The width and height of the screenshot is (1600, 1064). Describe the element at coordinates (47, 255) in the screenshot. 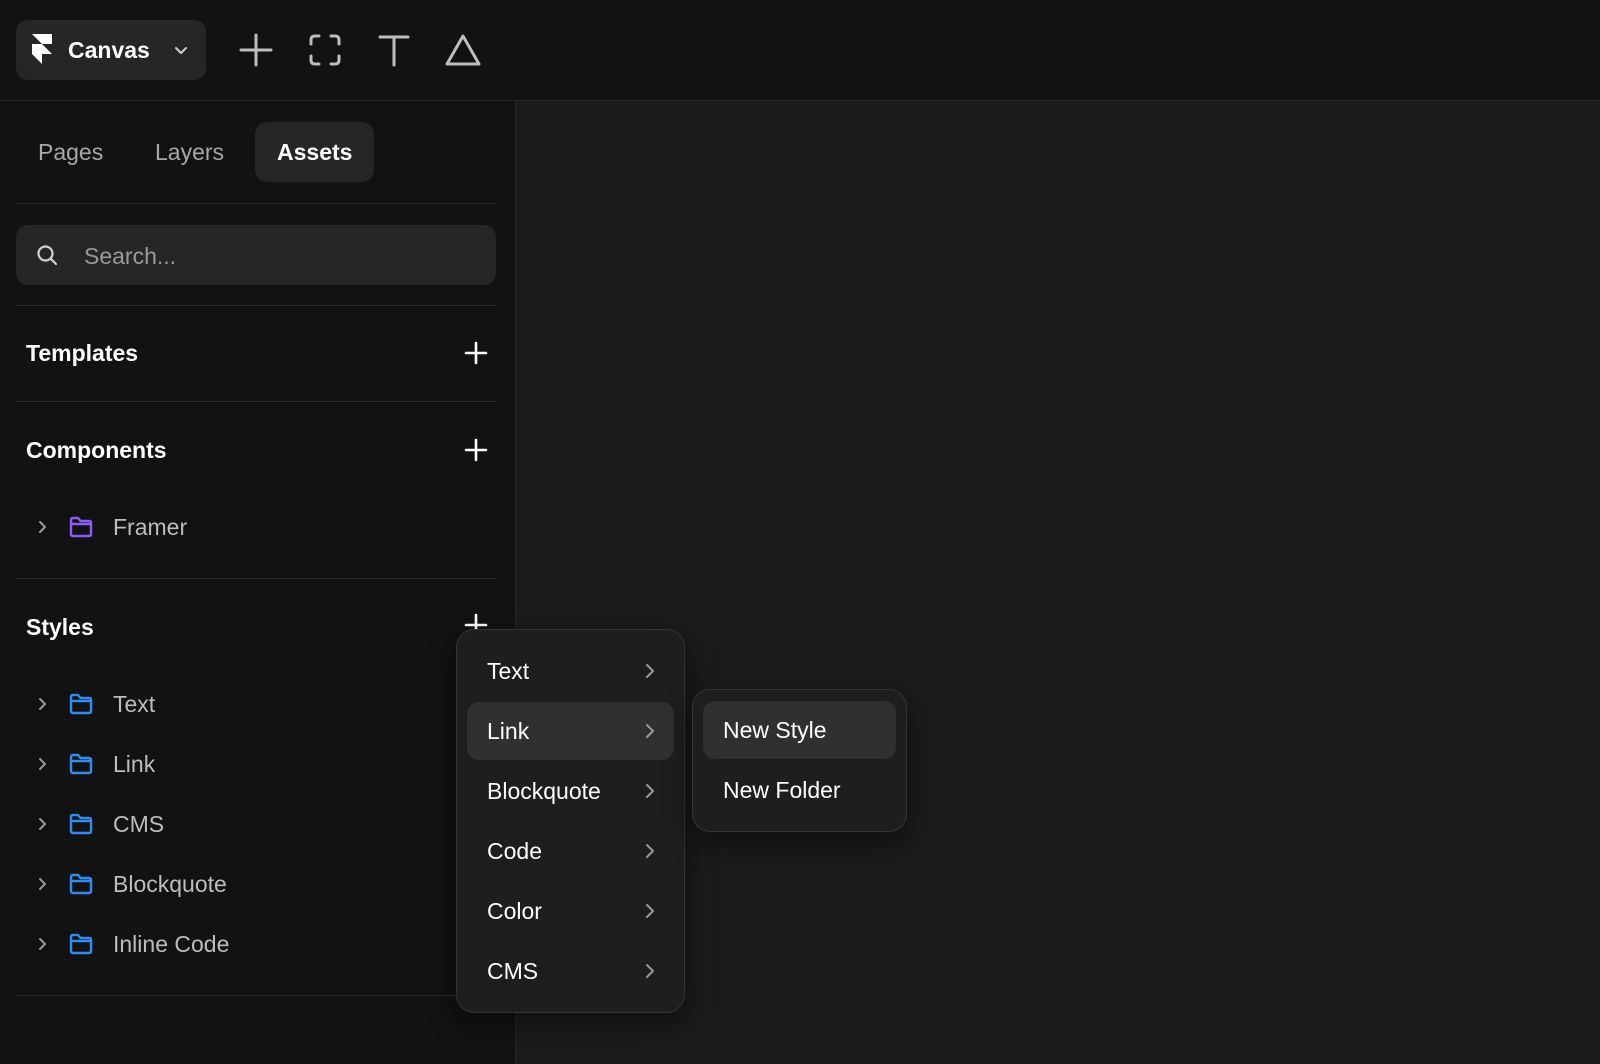

I see `search-icon` at that location.